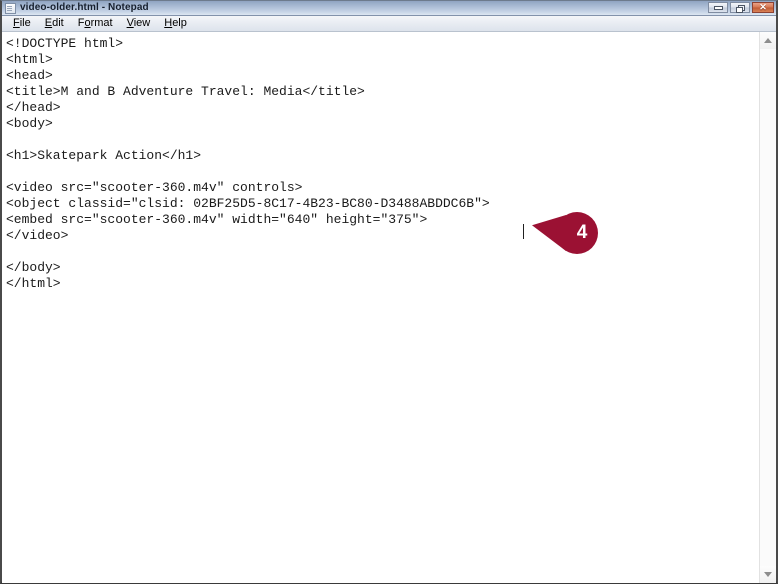  What do you see at coordinates (523, 231) in the screenshot?
I see `text-caret` at bounding box center [523, 231].